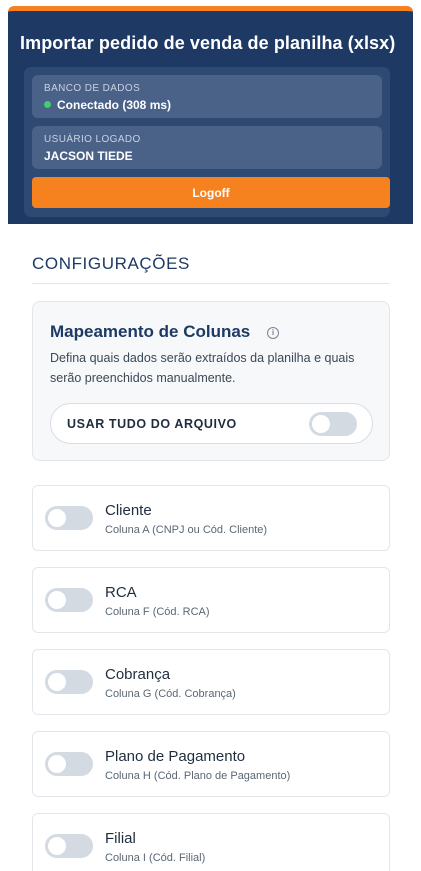 This screenshot has width=421, height=871. Describe the element at coordinates (128, 510) in the screenshot. I see `field-name: Cliente` at that location.